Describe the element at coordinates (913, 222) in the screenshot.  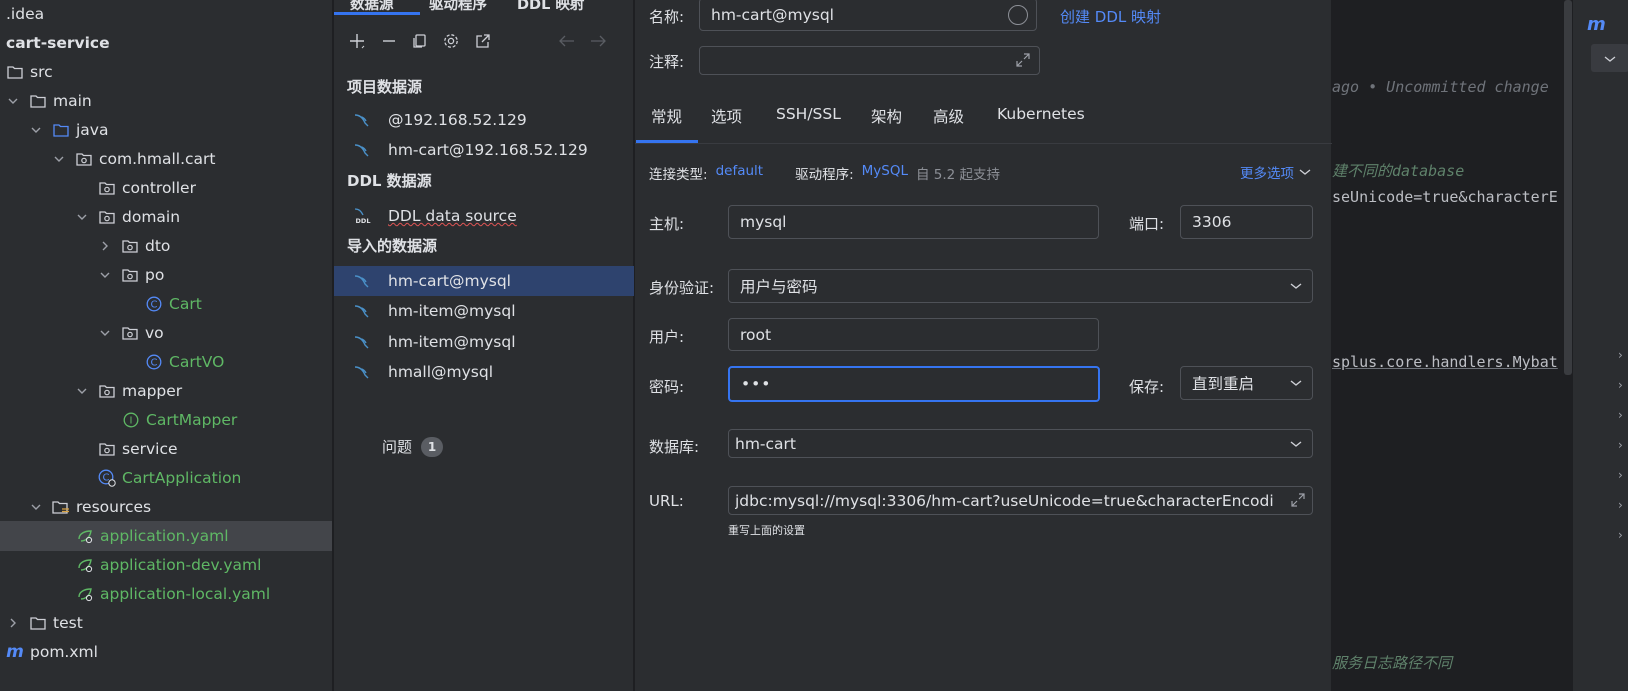
I see `host-field: mysql` at that location.